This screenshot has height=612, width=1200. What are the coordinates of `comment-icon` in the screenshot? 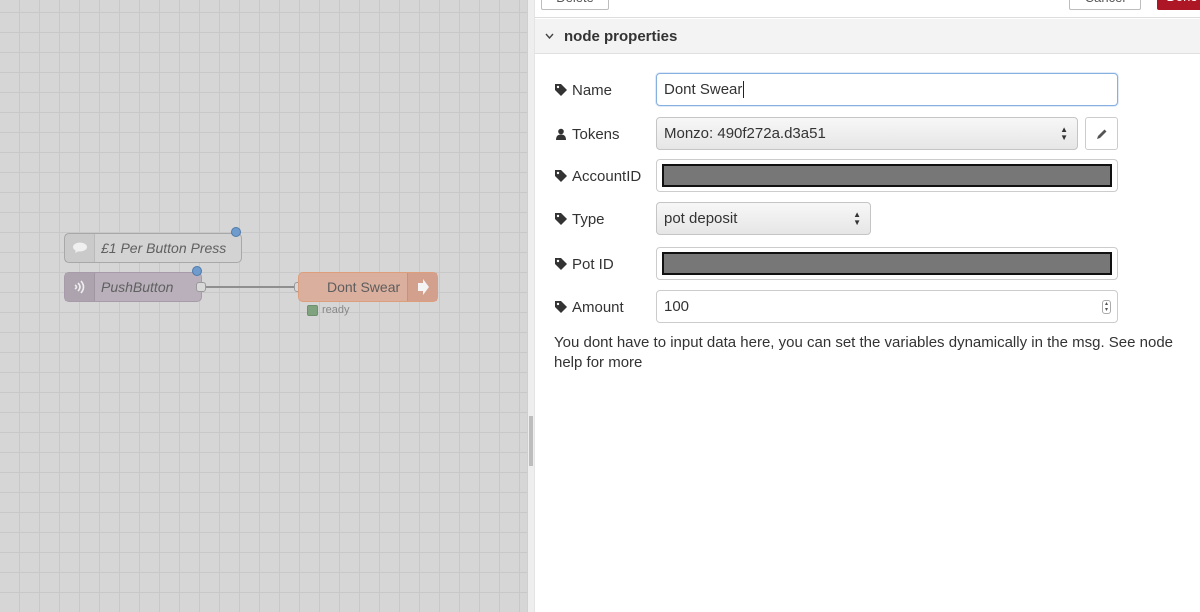 It's located at (80, 248).